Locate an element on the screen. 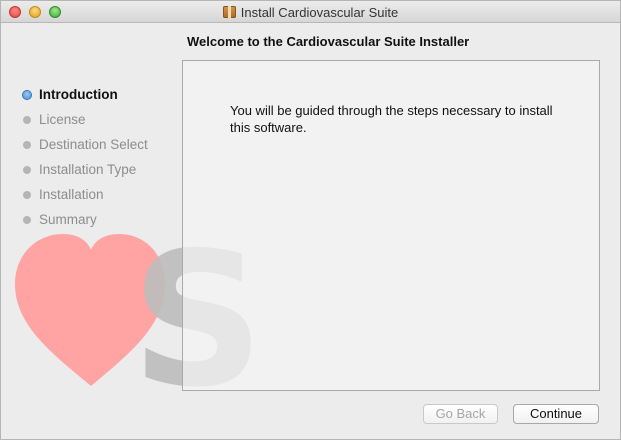 The image size is (621, 440). step-installation-type: Installation Type is located at coordinates (103, 169).